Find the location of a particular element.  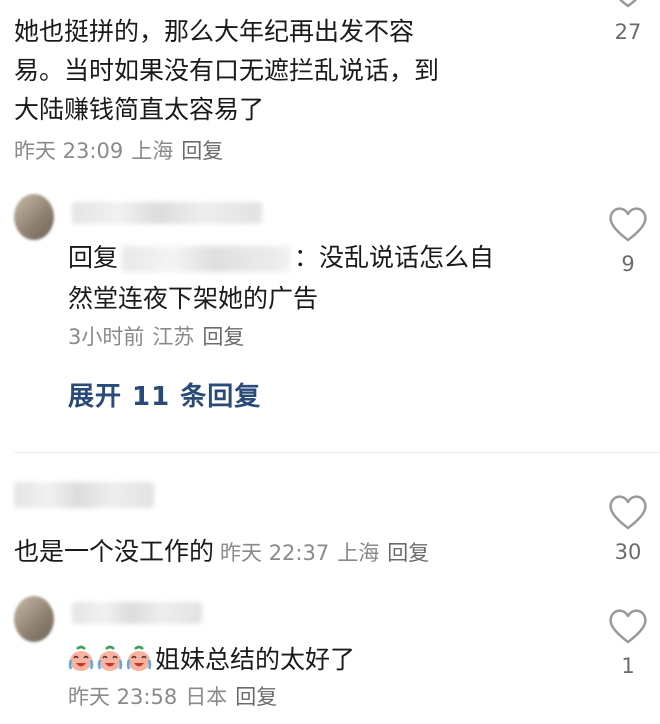

comment-3-body: 也是一个没工作的 is located at coordinates (114, 551).